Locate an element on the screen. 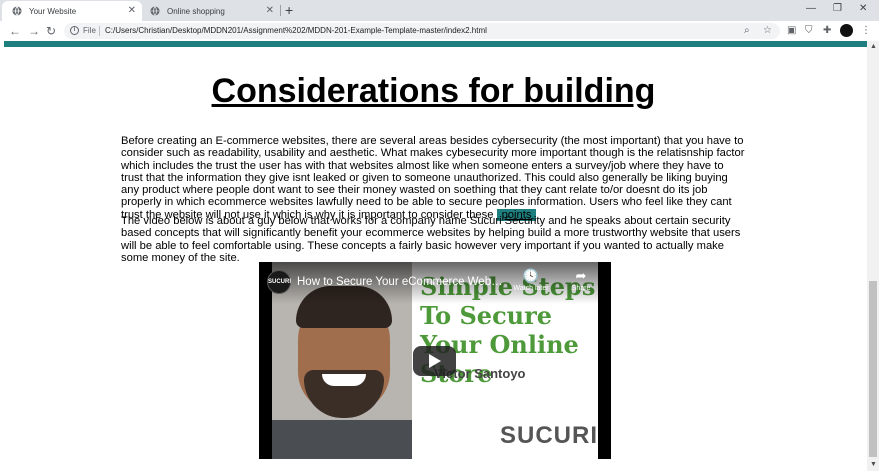 The height and width of the screenshot is (471, 879). header-accent-bar is located at coordinates (435, 44).